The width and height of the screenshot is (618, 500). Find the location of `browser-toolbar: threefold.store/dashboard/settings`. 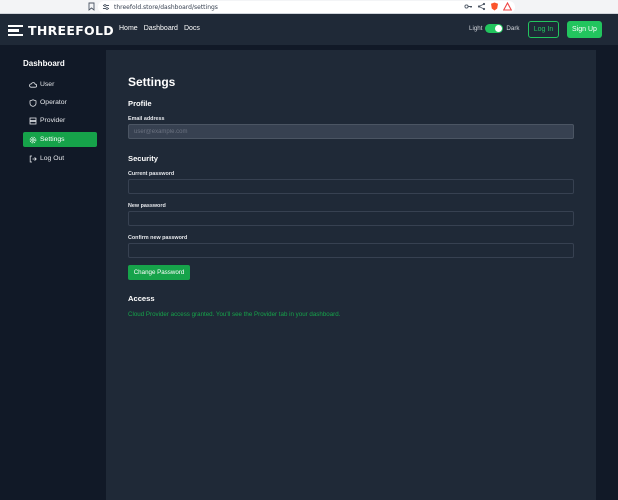

browser-toolbar: threefold.store/dashboard/settings is located at coordinates (309, 7).